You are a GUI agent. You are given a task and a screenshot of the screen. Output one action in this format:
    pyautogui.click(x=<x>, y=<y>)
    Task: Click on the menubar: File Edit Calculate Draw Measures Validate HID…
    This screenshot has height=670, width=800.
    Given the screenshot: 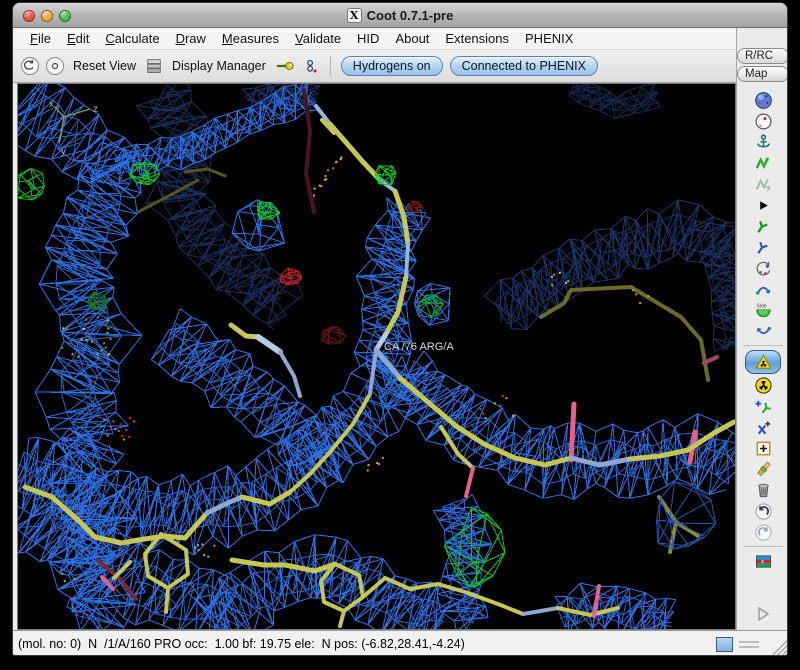 What is the action you would take?
    pyautogui.click(x=400, y=39)
    